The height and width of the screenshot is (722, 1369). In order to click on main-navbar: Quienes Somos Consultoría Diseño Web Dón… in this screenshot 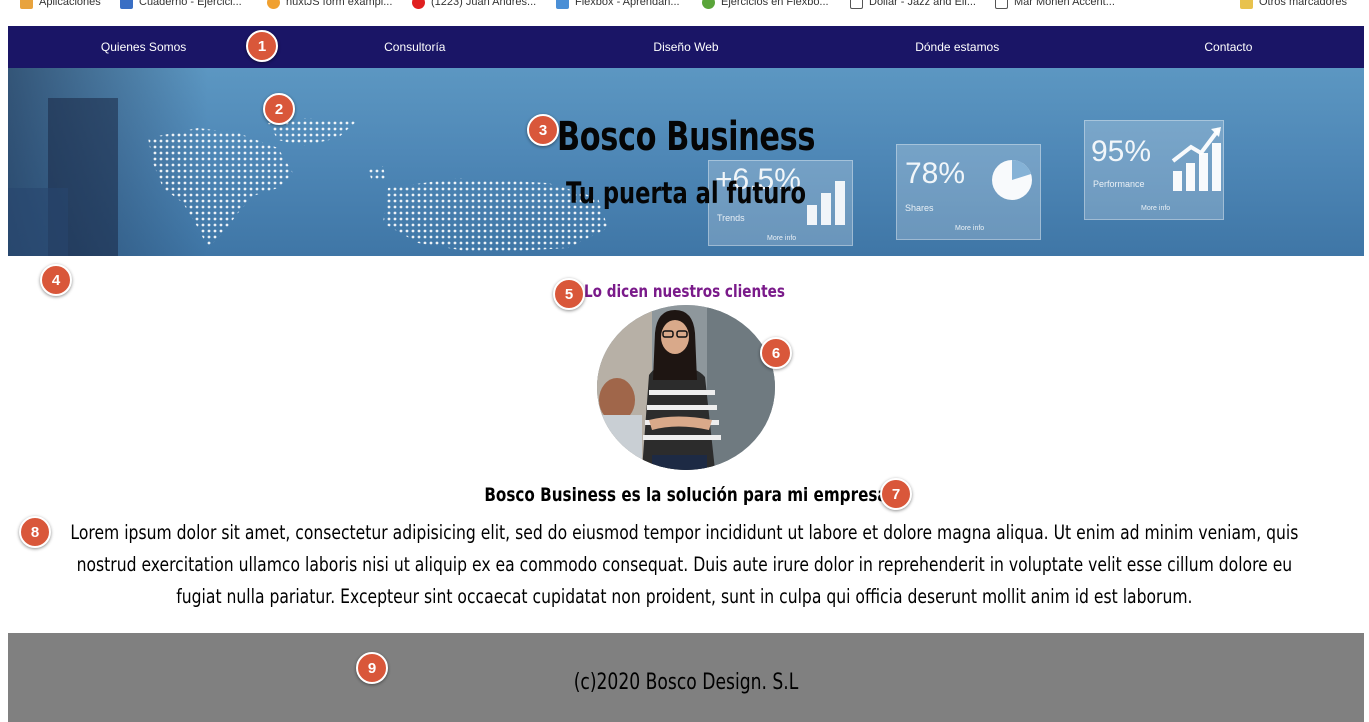, I will do `click(686, 47)`.